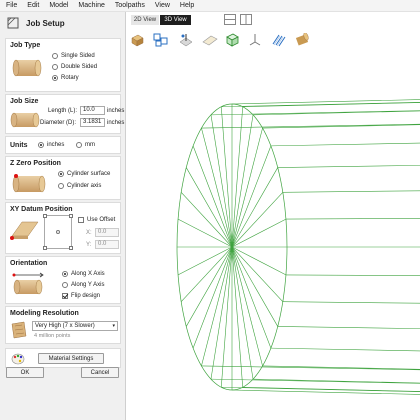 The image size is (420, 420). I want to click on z-zero-cylinder-icon, so click(29, 183).